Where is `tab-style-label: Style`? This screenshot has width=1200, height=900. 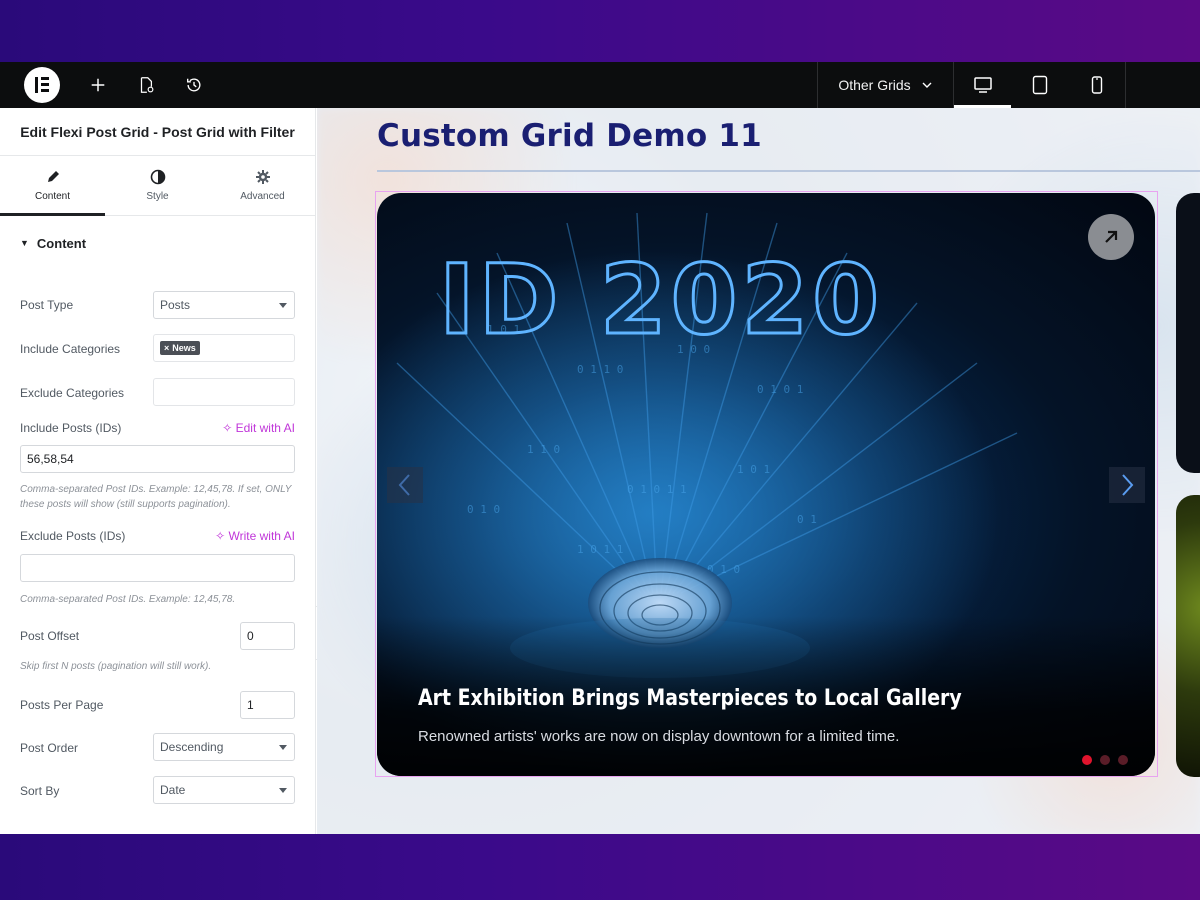
tab-style-label: Style is located at coordinates (157, 196).